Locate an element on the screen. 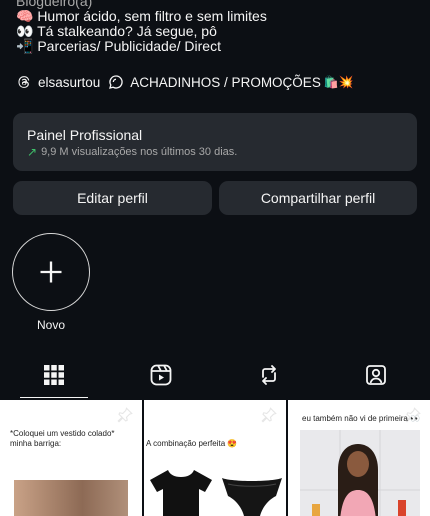 This screenshot has width=430, height=516. channel-icon is located at coordinates (116, 82).